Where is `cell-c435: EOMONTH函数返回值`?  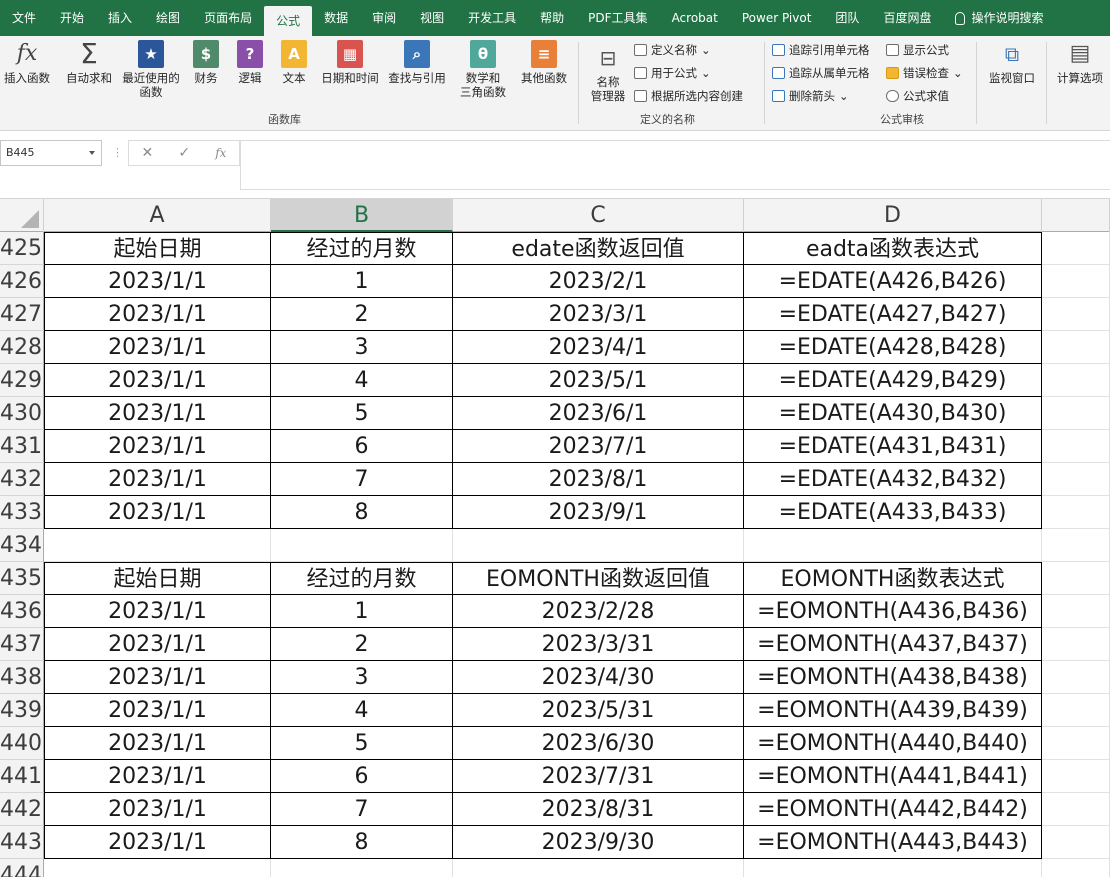 cell-c435: EOMONTH函数返回值 is located at coordinates (598, 578).